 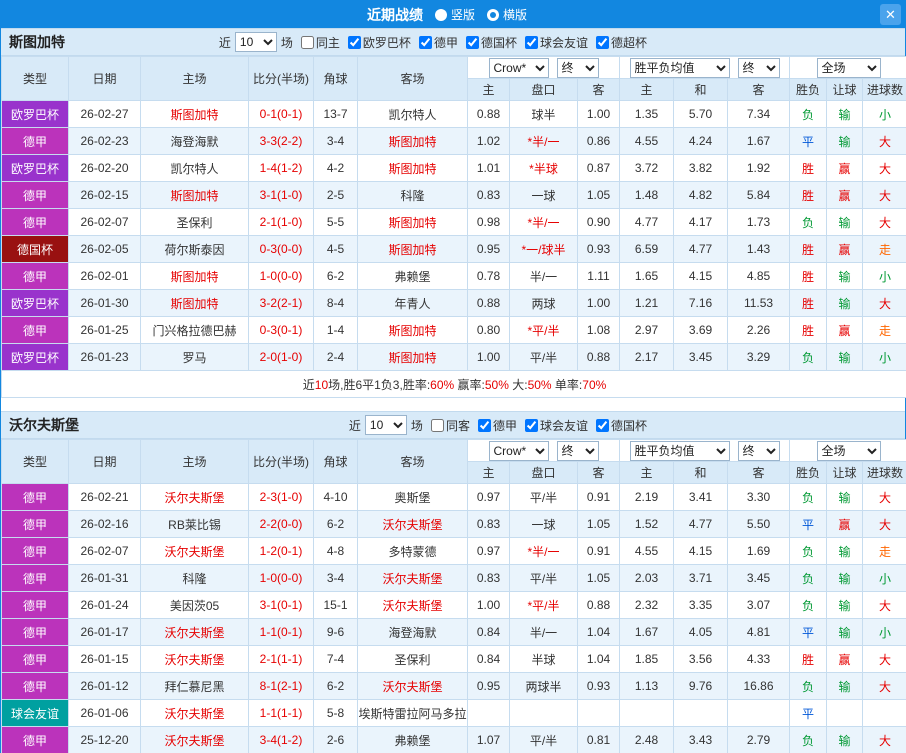 I want to click on avg-odds-draw: 3.35, so click(x=700, y=605).